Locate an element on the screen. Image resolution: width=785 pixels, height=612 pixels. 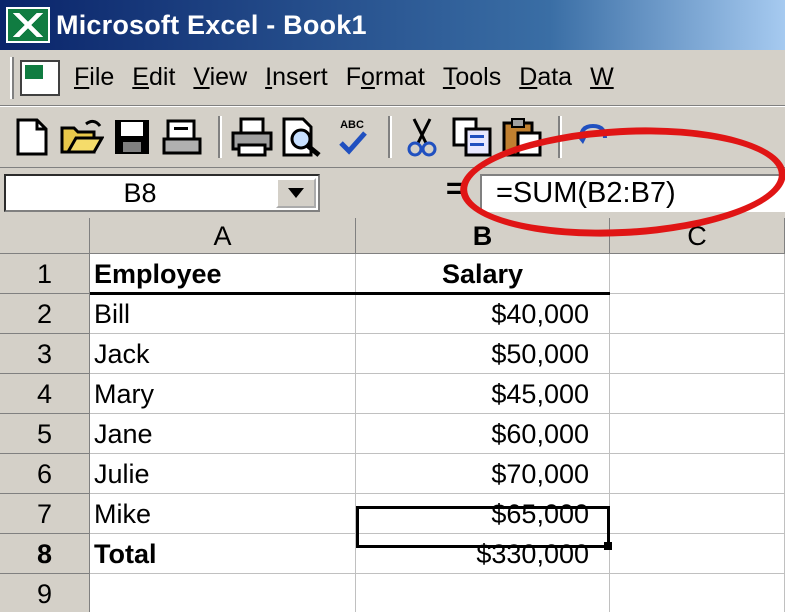
cell-c5 is located at coordinates (697, 434).